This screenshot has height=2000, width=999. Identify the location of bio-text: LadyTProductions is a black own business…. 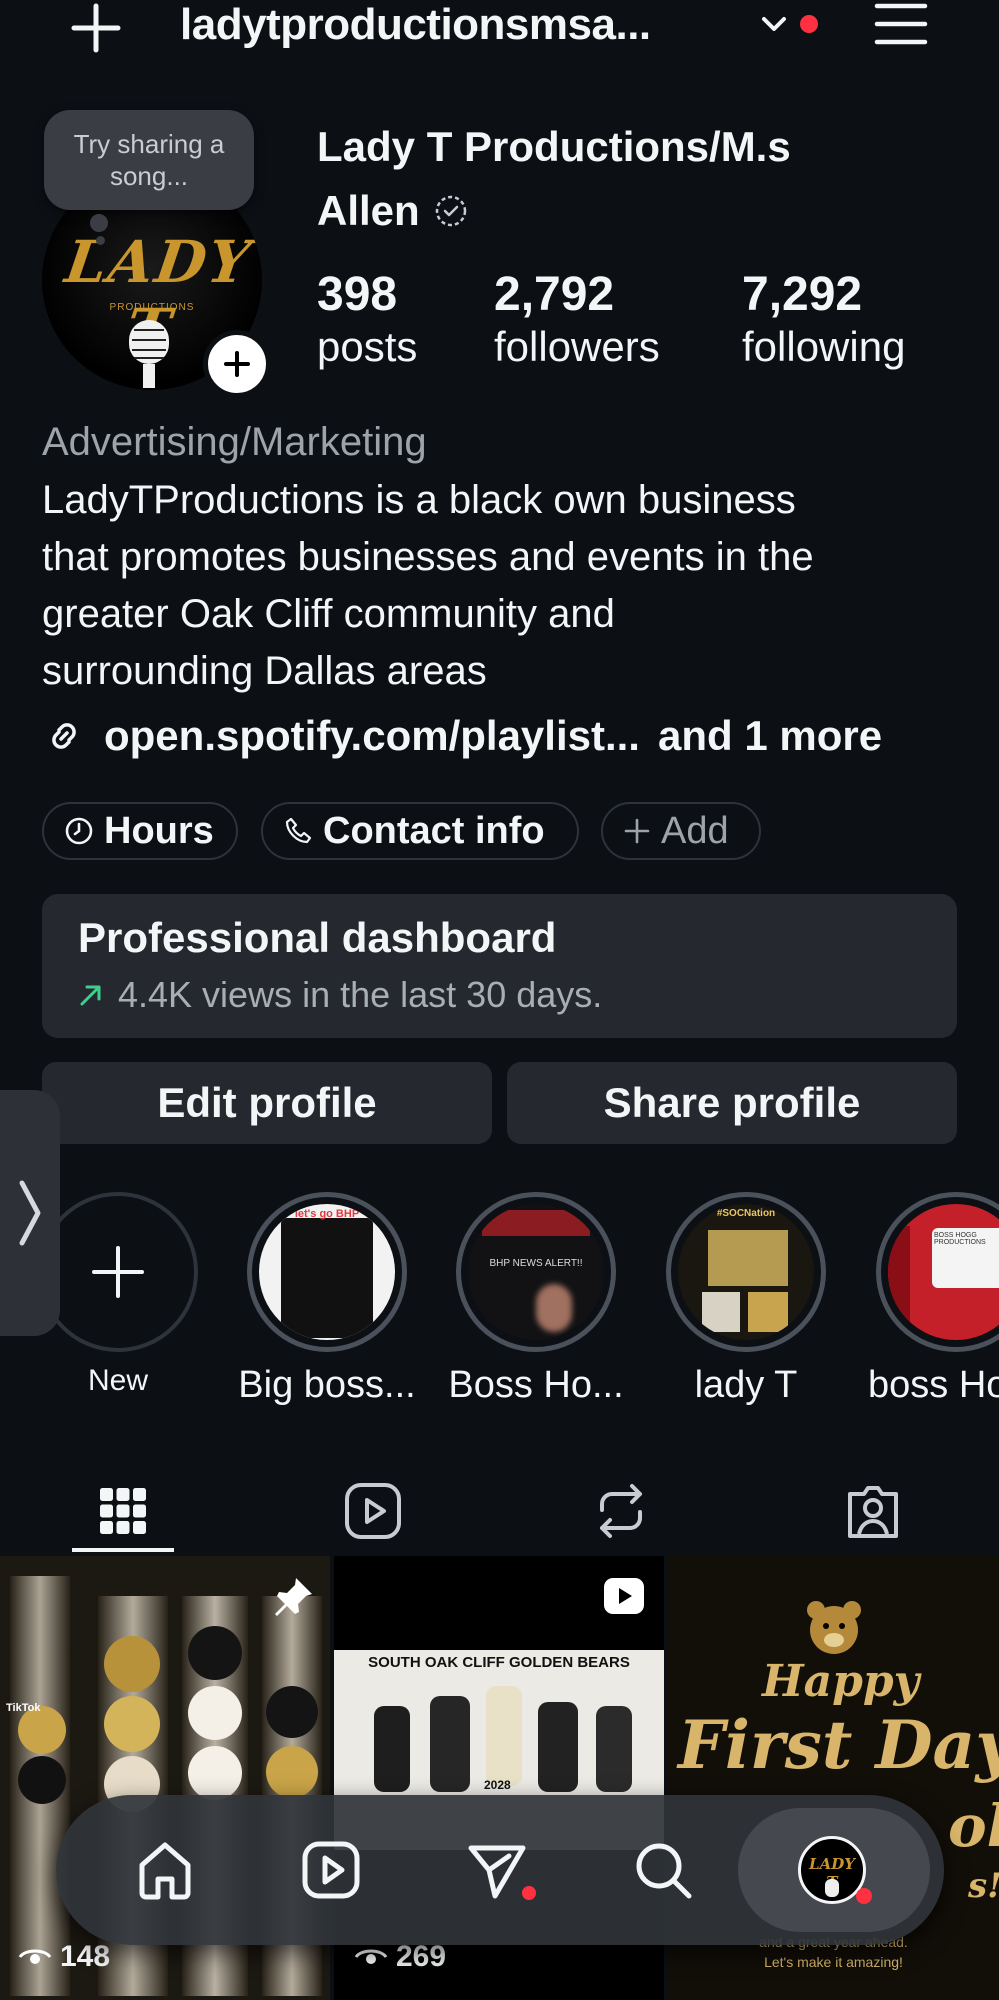
(502, 586).